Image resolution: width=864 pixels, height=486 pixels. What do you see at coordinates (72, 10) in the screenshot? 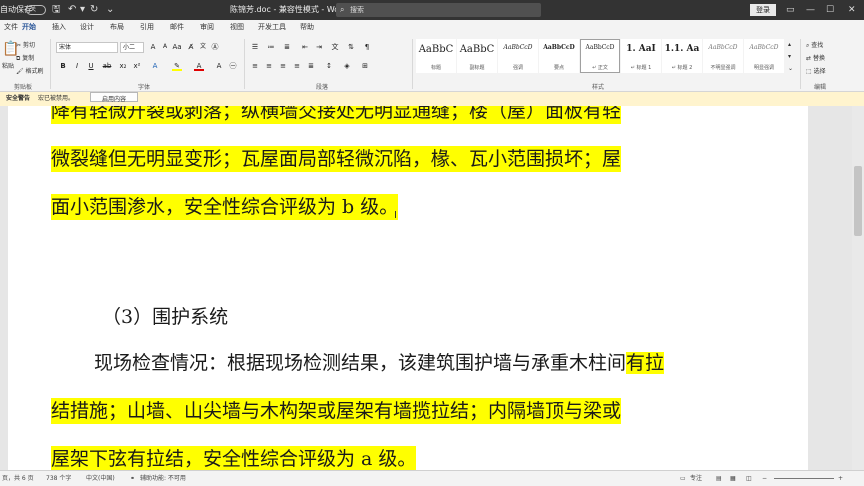
I see `undo-icon: ↶` at bounding box center [72, 10].